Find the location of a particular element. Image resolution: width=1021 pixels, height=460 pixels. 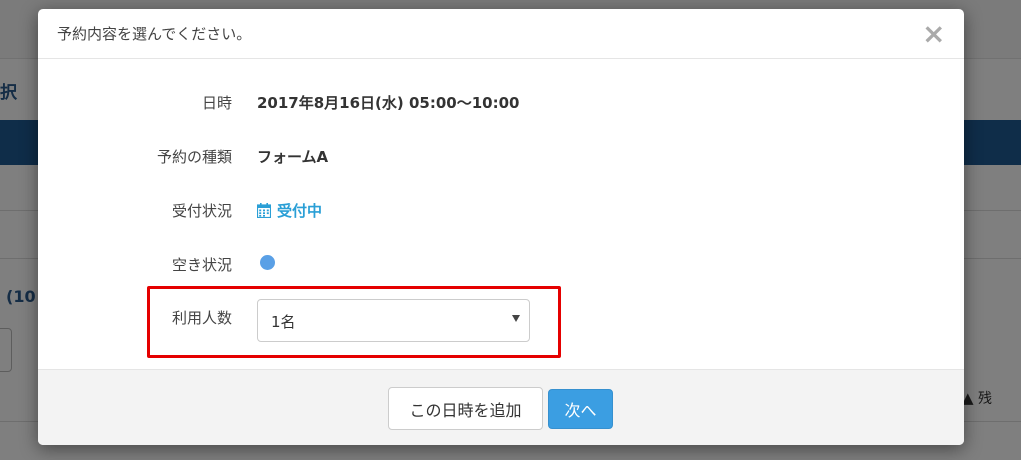

reservation-type-value: フォームA is located at coordinates (293, 157).